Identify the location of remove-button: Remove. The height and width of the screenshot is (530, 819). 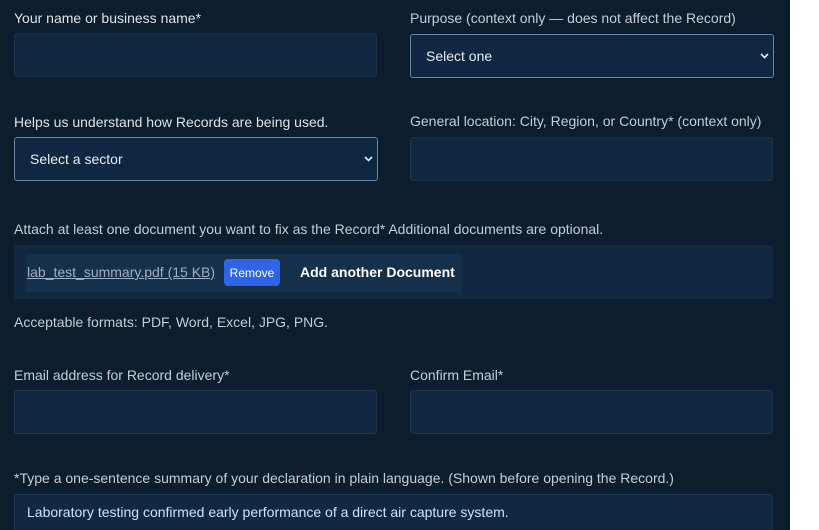
(252, 272).